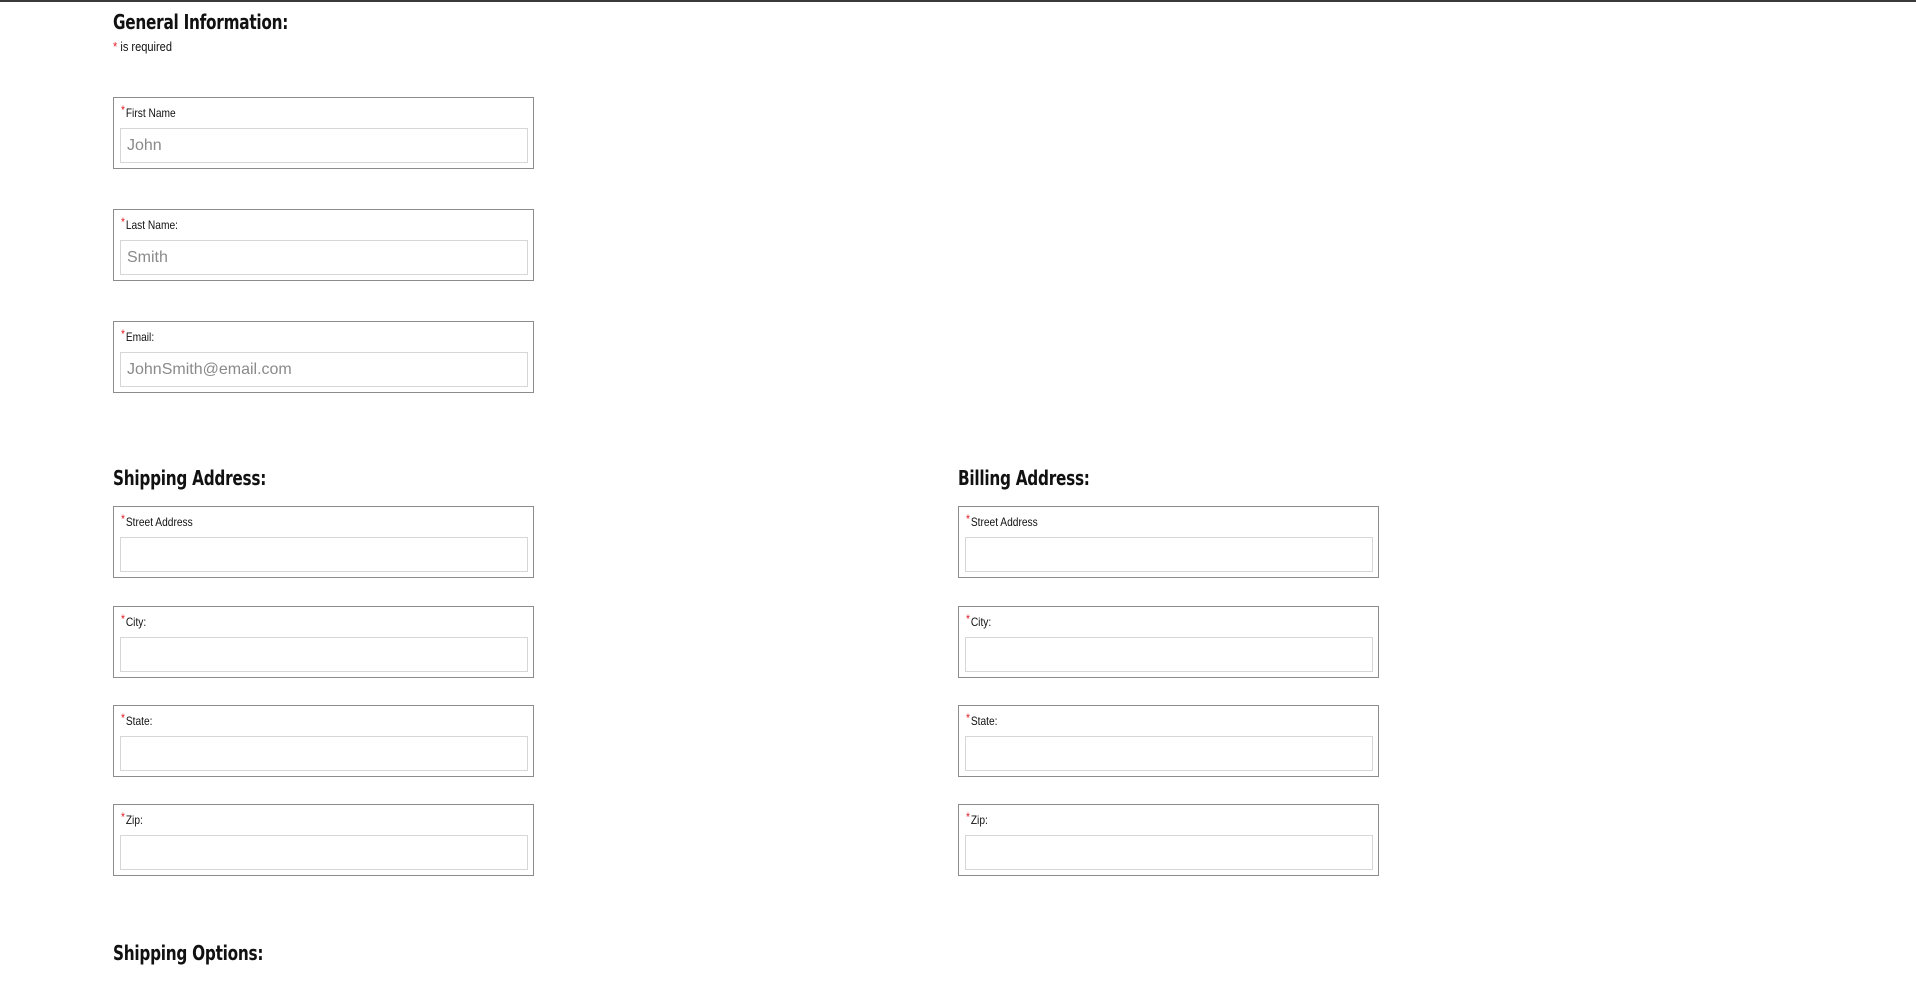  What do you see at coordinates (188, 953) in the screenshot?
I see `shipping-options-heading: Shipping Options:` at bounding box center [188, 953].